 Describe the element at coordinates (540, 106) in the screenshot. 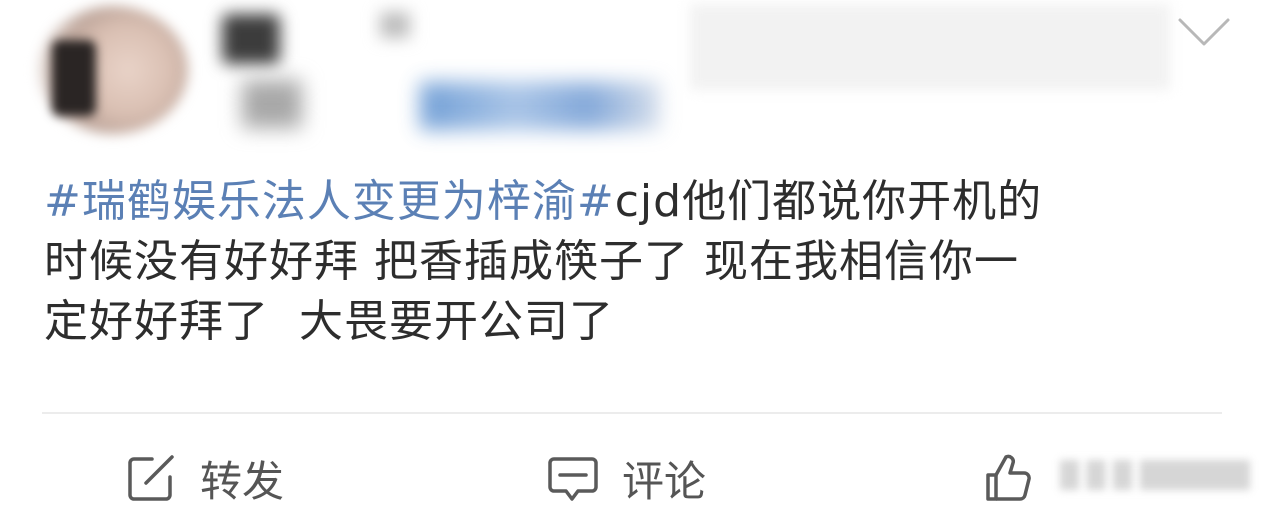

I see `post-source-blurred` at that location.